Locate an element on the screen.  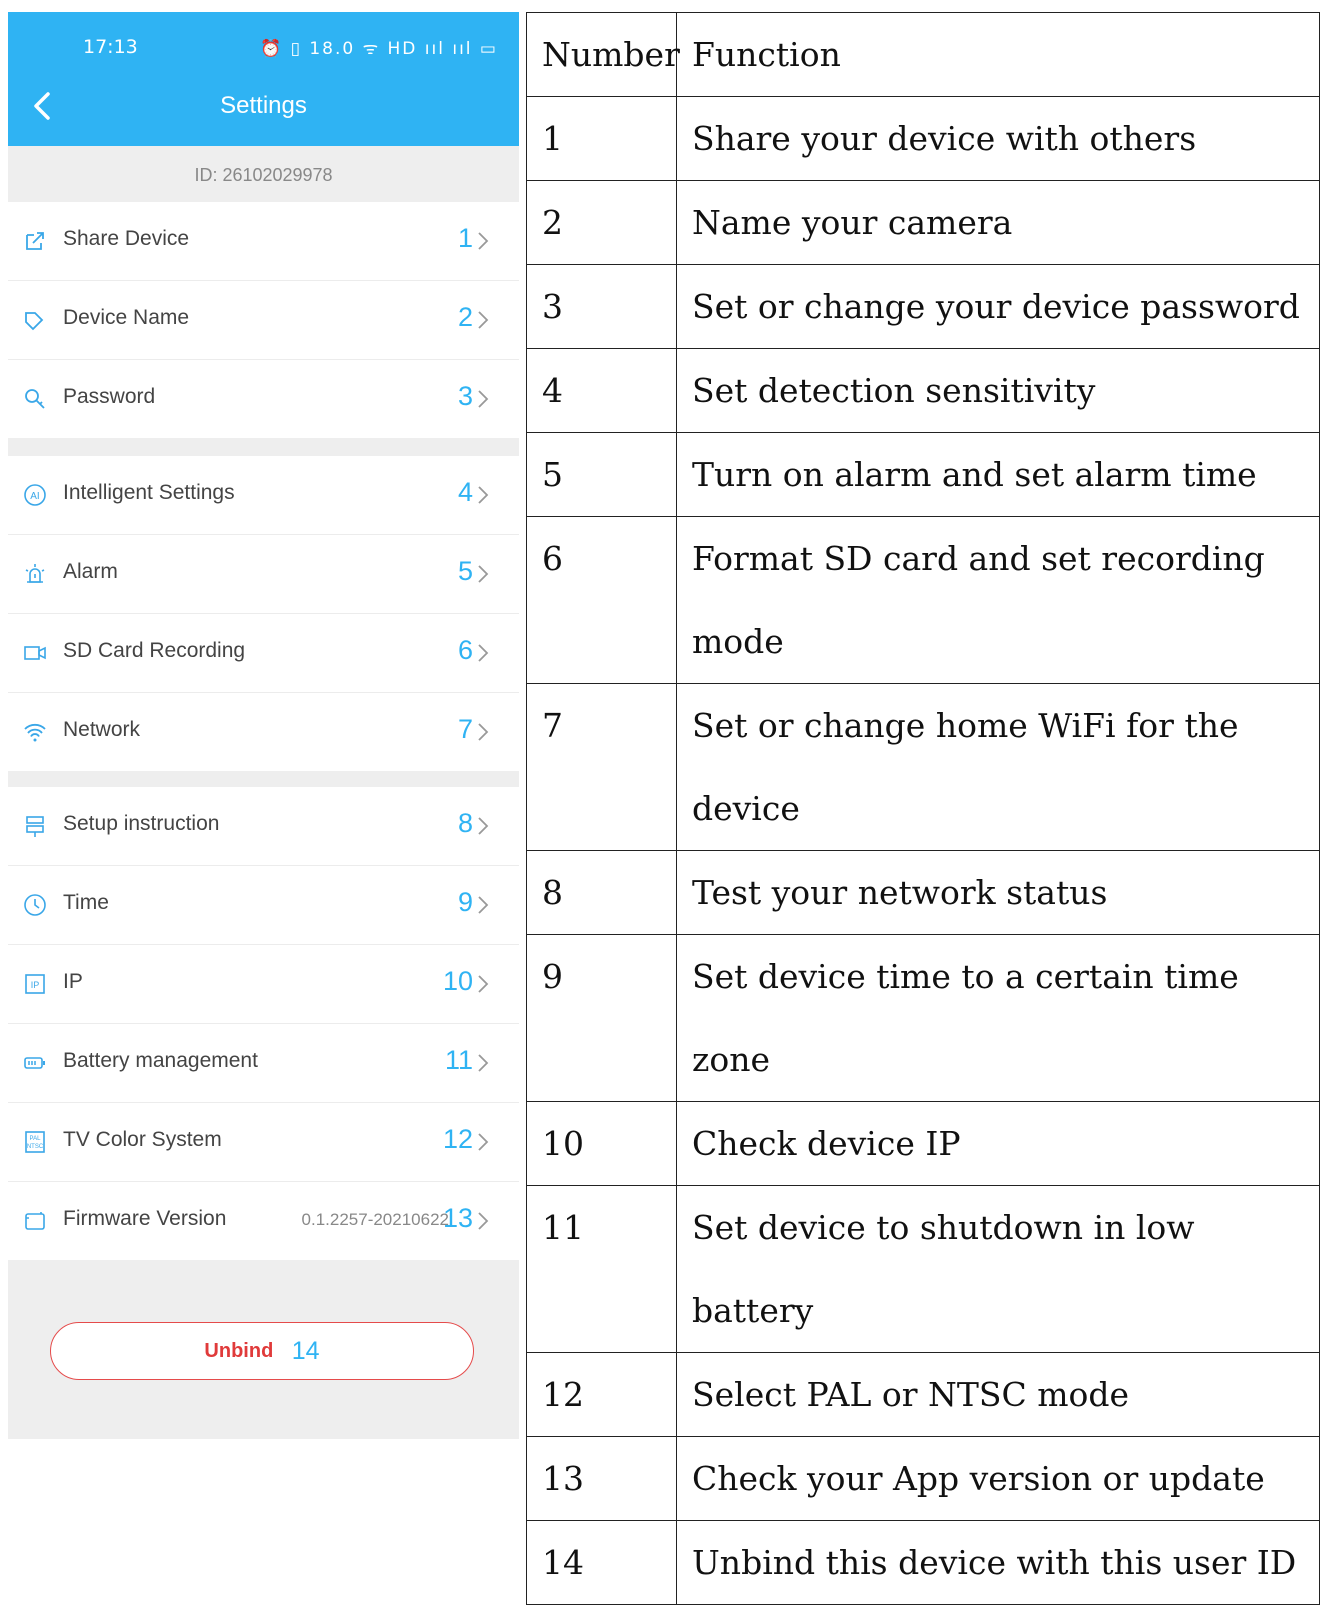
row-function: Set or change home WiFi for the device is located at coordinates (998, 767).